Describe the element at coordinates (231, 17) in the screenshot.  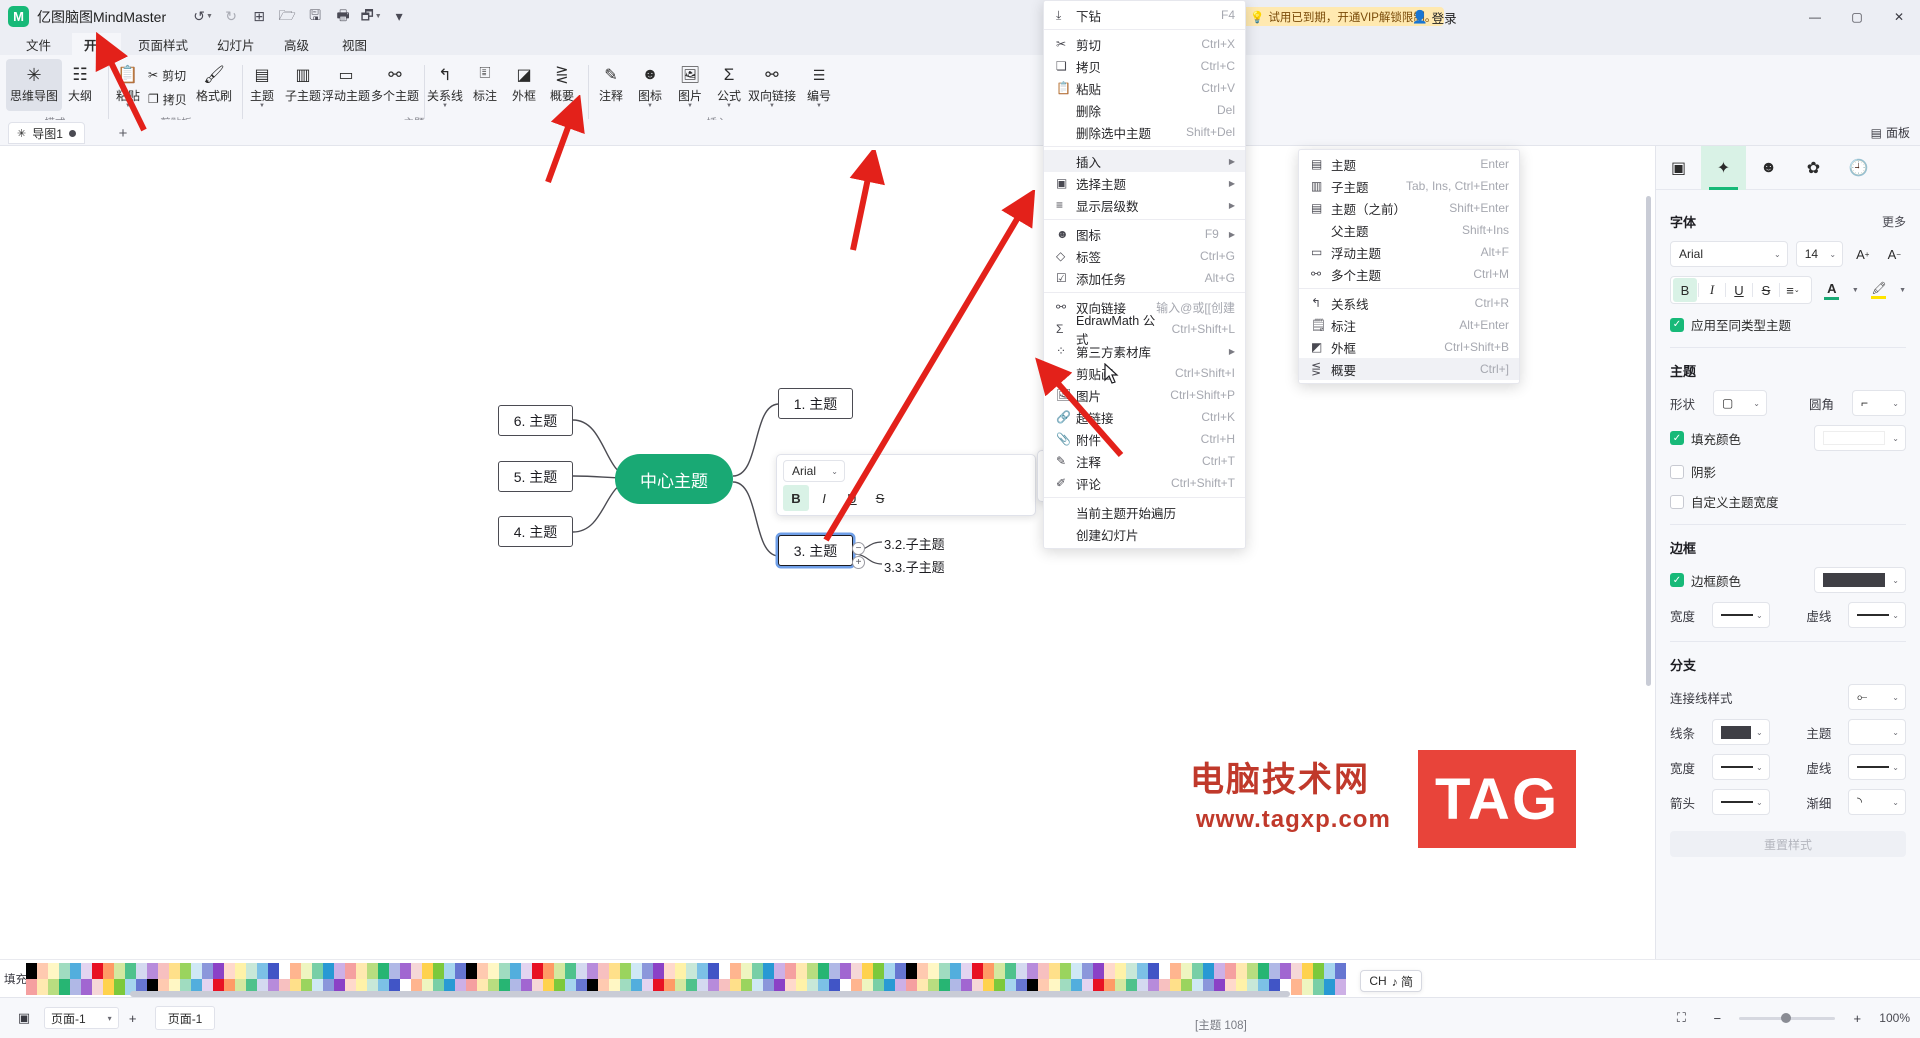
I see `redo-icon: ↻` at that location.